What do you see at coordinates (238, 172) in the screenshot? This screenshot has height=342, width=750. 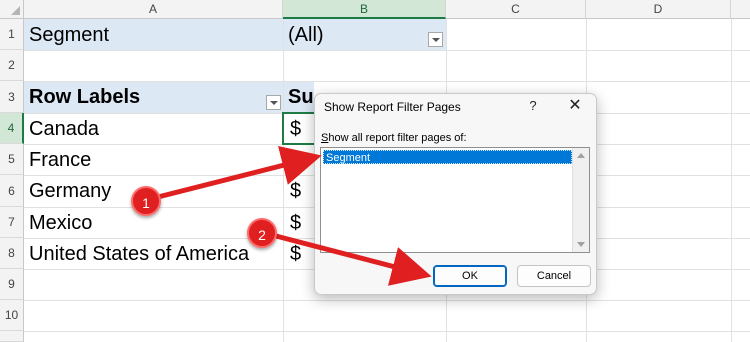 I see `arrow-to-segment` at bounding box center [238, 172].